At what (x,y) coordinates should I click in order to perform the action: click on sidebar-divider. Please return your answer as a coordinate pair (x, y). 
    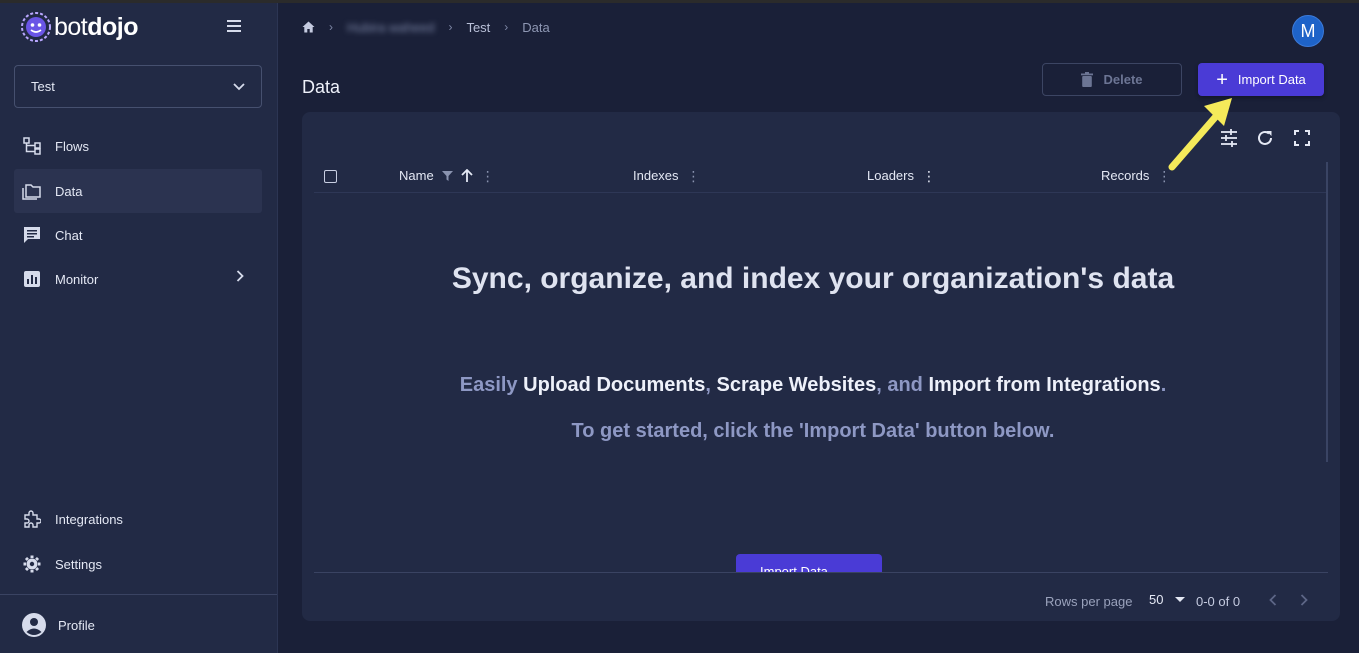
    Looking at the image, I should click on (138, 594).